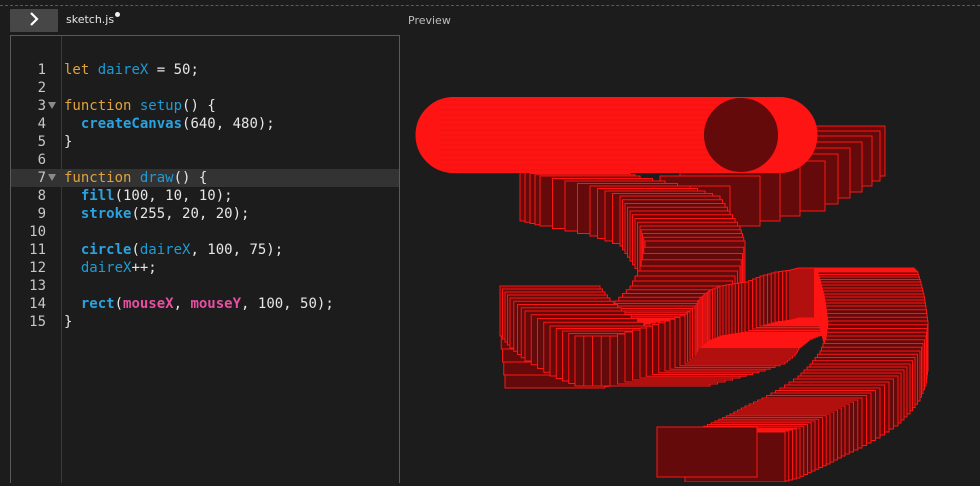  Describe the element at coordinates (41, 106) in the screenshot. I see `line-number: 3` at that location.